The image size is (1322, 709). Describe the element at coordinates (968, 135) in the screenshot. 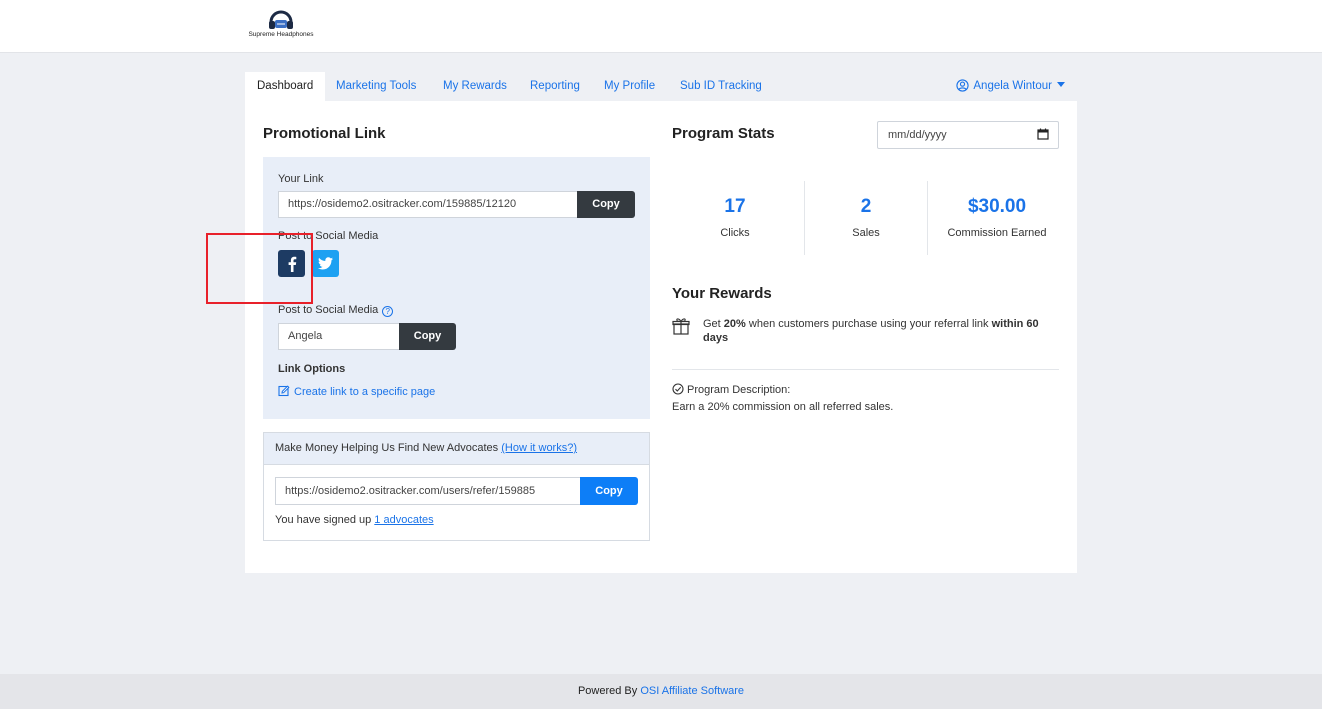

I see `date-input: mm/dd/yyyy` at that location.